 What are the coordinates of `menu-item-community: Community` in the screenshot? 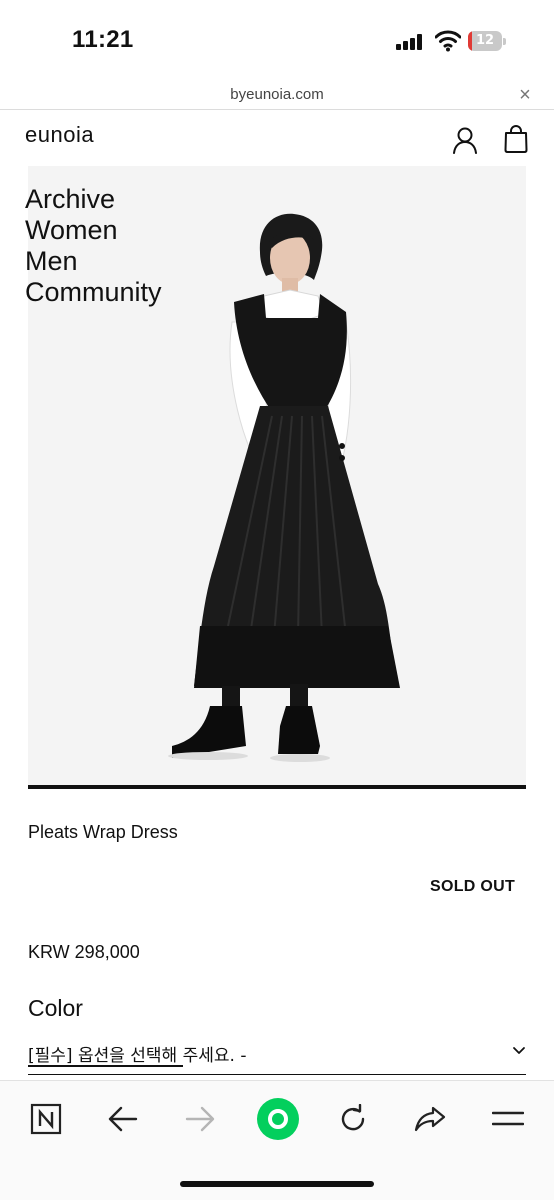 It's located at (93, 292).